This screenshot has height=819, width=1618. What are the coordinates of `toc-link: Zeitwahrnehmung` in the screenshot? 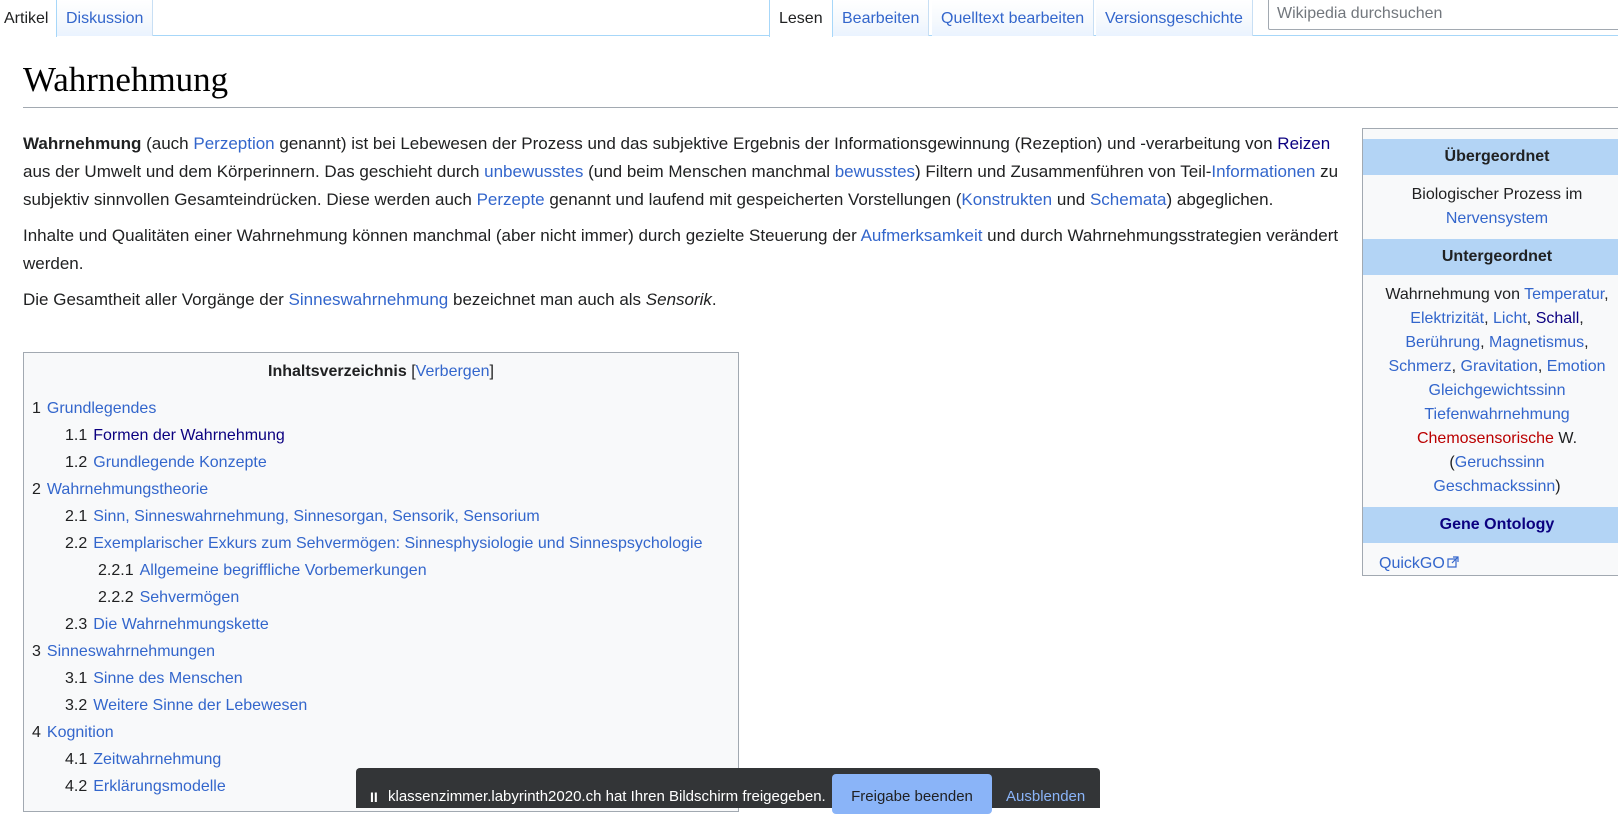 It's located at (157, 759).